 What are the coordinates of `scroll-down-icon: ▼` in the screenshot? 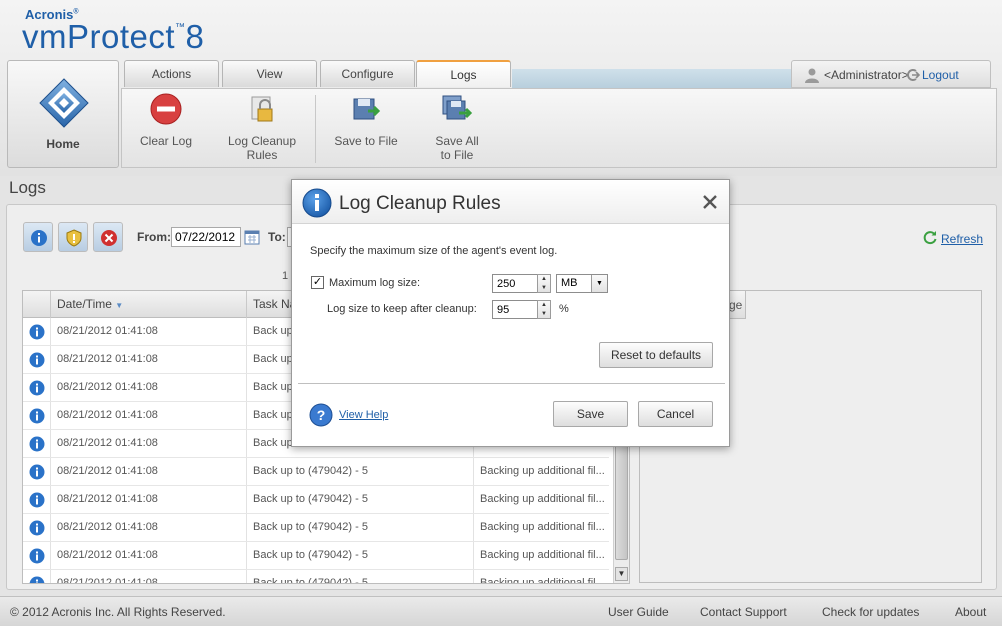 It's located at (621, 574).